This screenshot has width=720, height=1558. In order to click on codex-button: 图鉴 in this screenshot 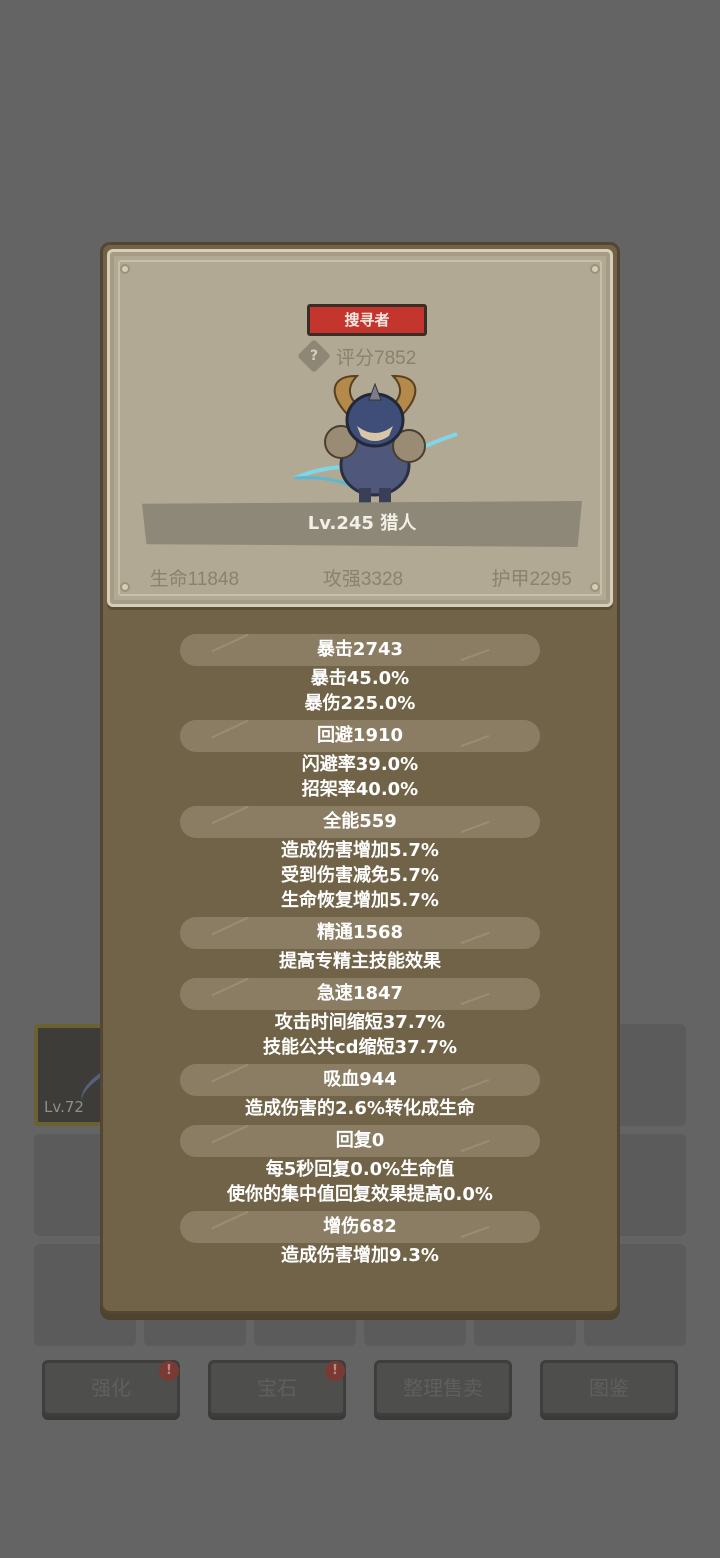, I will do `click(609, 1388)`.